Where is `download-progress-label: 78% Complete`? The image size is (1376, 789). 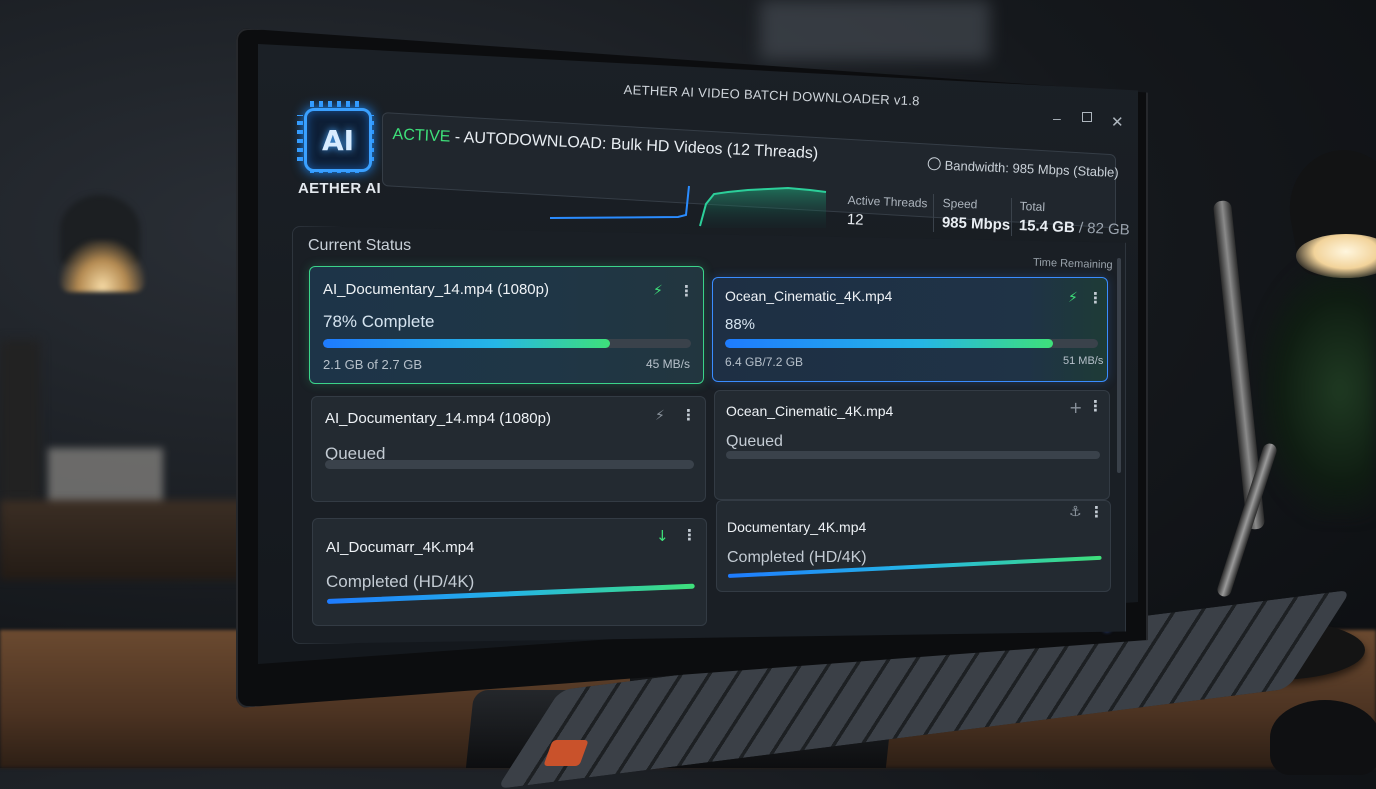 download-progress-label: 78% Complete is located at coordinates (379, 321).